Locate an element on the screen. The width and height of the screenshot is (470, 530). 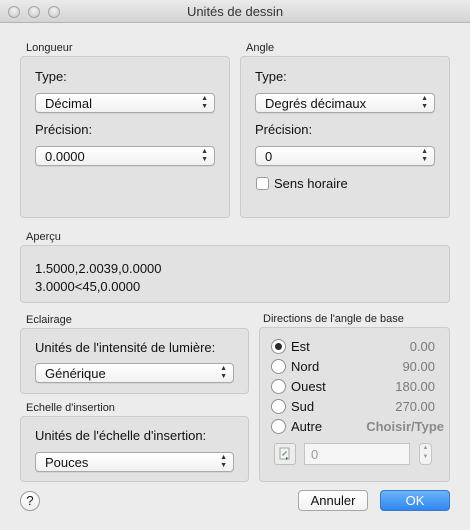
clockwise-checkbox is located at coordinates (262, 183).